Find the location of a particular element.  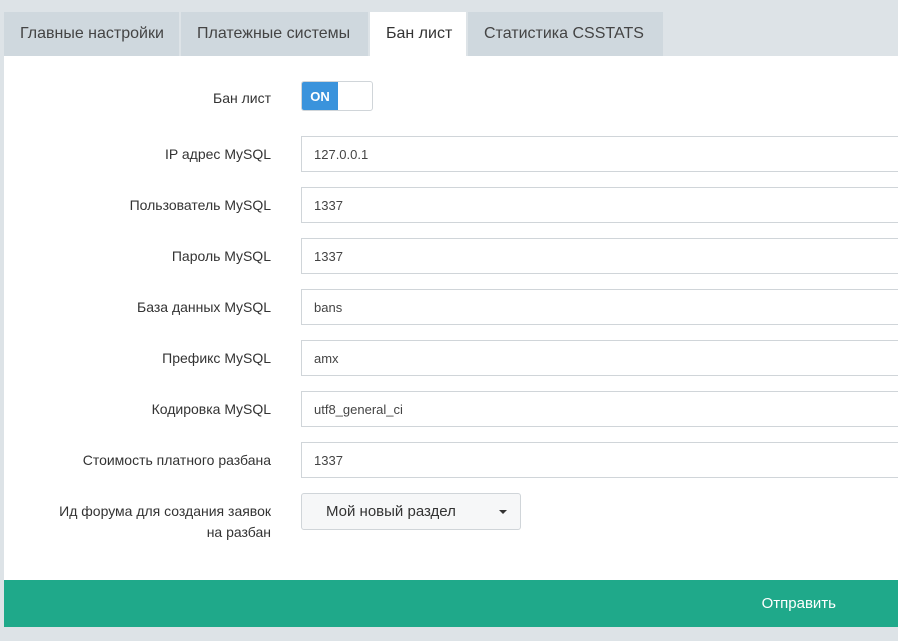

database-input is located at coordinates (599, 307).